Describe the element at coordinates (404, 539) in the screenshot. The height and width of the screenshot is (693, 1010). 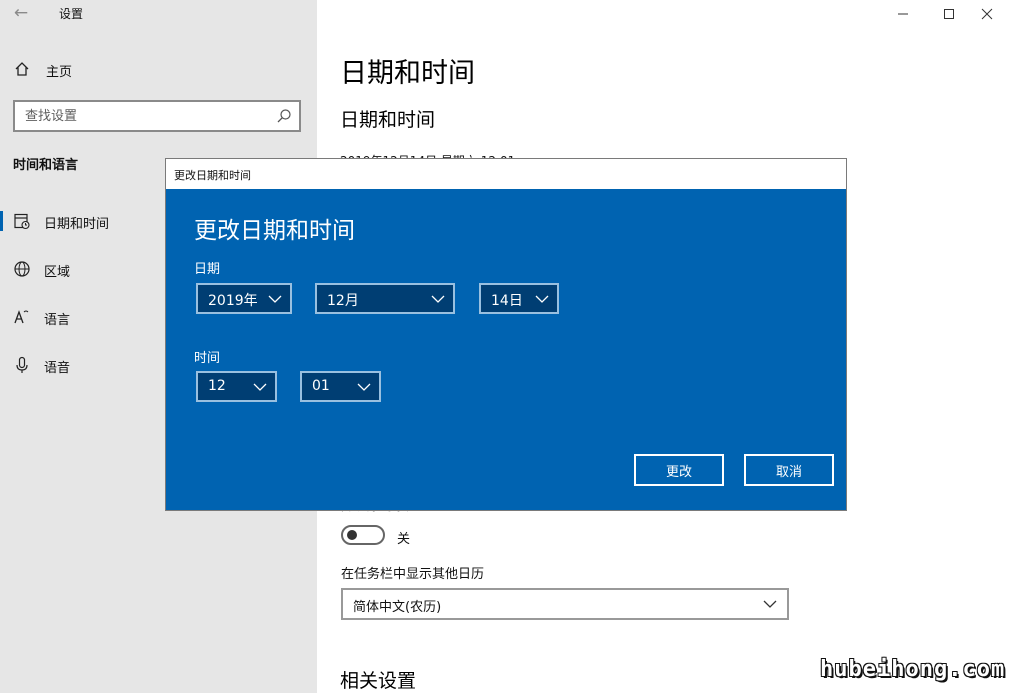
I see `toggle-state-label: 关` at that location.